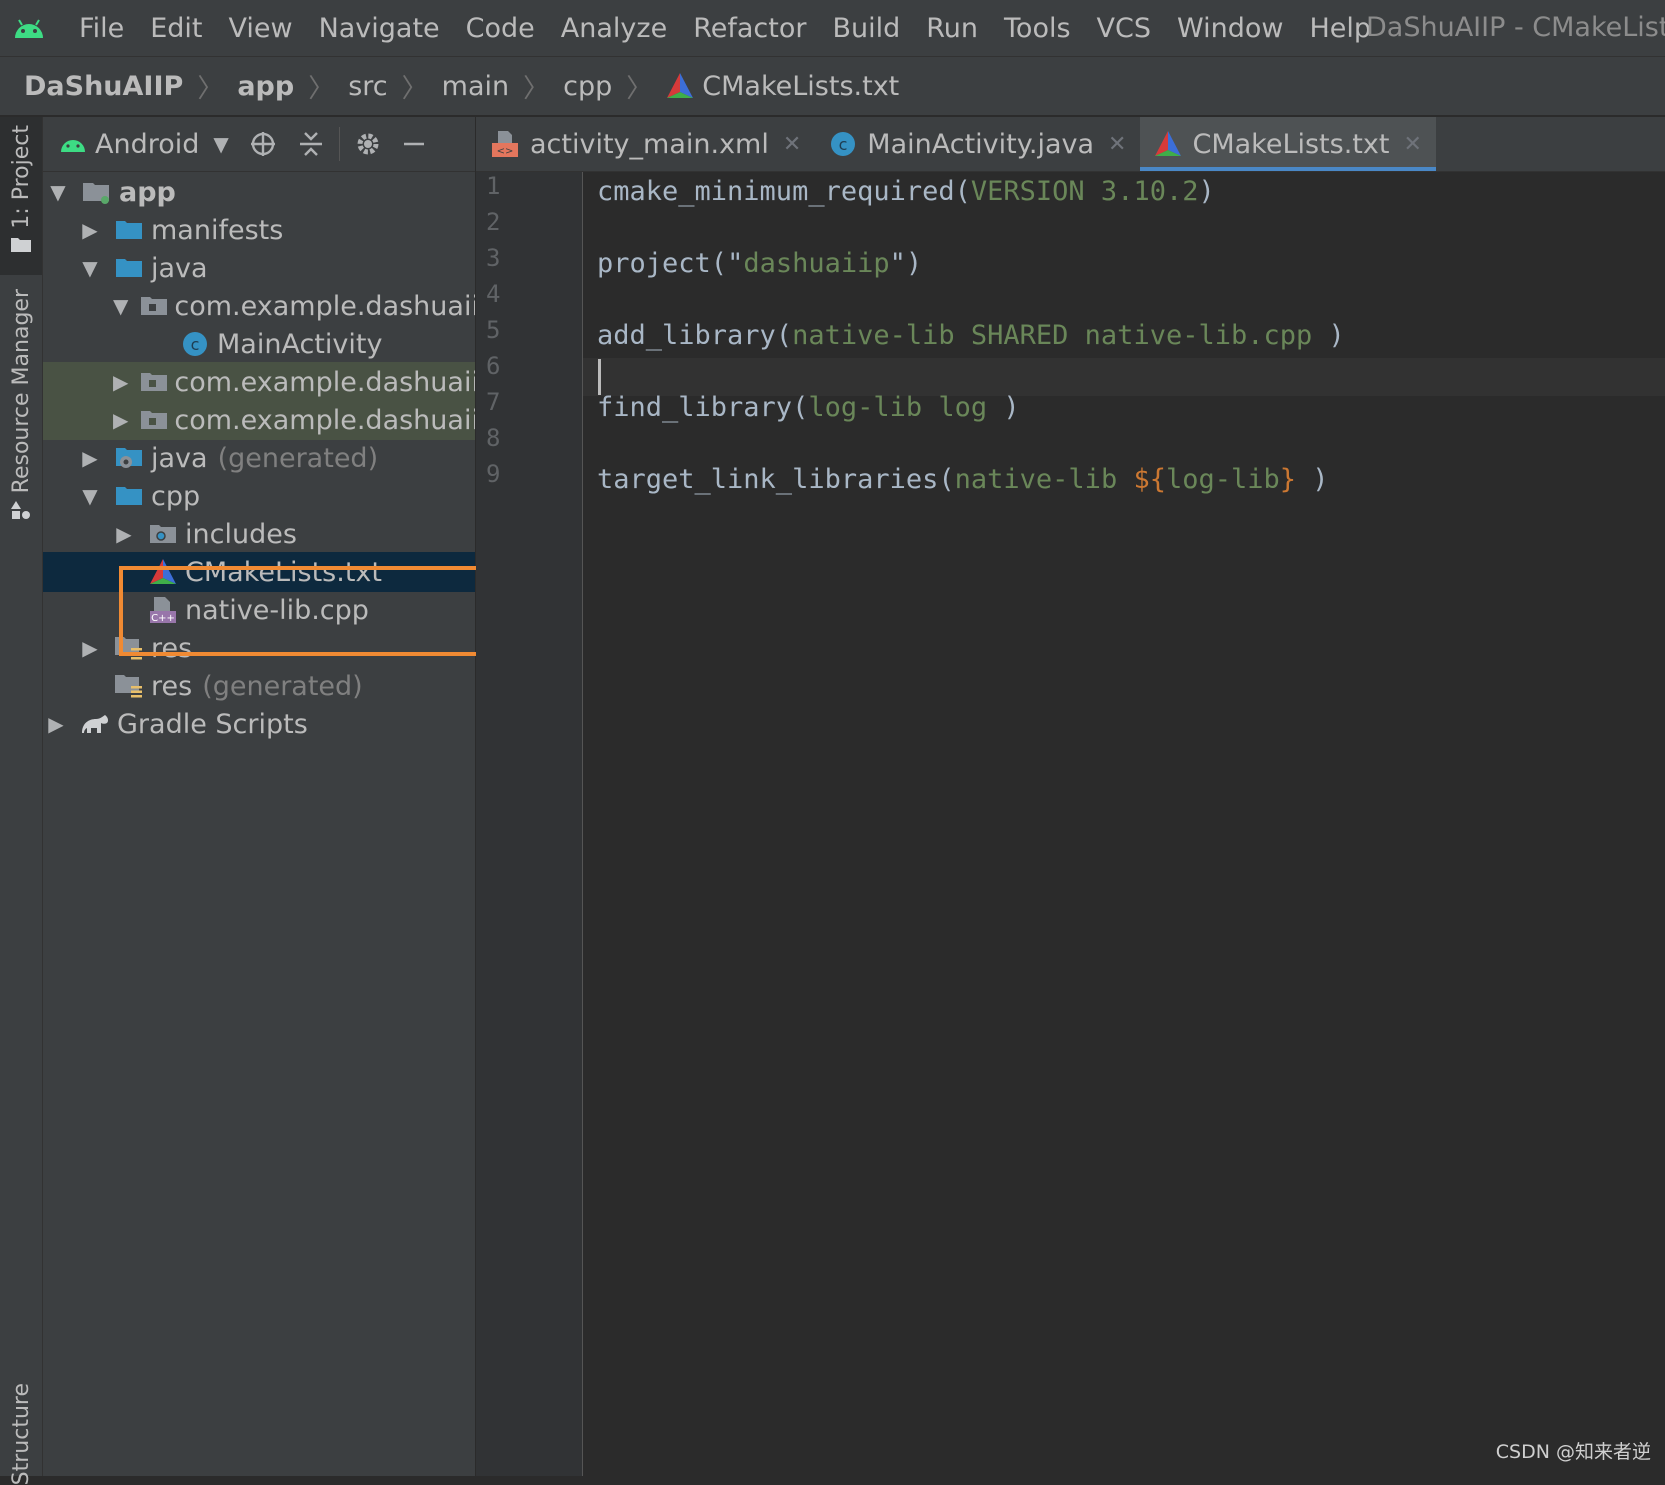  I want to click on svg-text: c, so click(843, 144).